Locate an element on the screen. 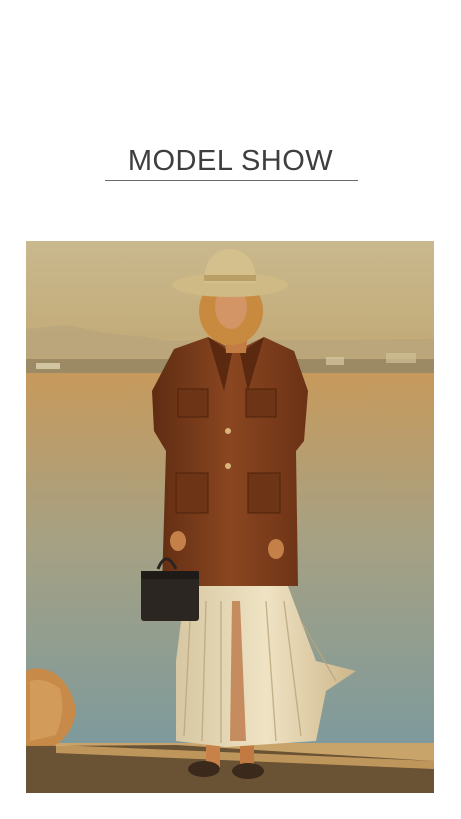 The width and height of the screenshot is (461, 819). chest-pocket-right is located at coordinates (261, 403).